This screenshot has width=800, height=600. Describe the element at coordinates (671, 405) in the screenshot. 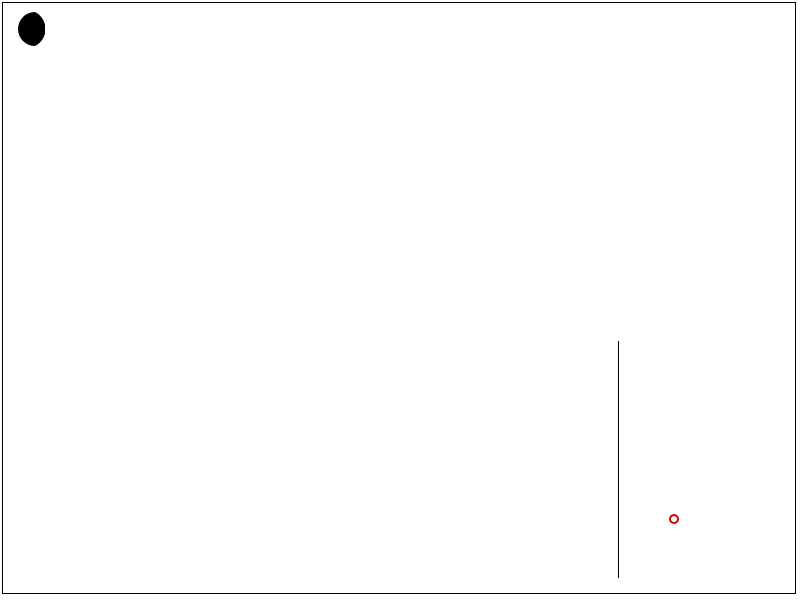

I see `legend-positive` at that location.